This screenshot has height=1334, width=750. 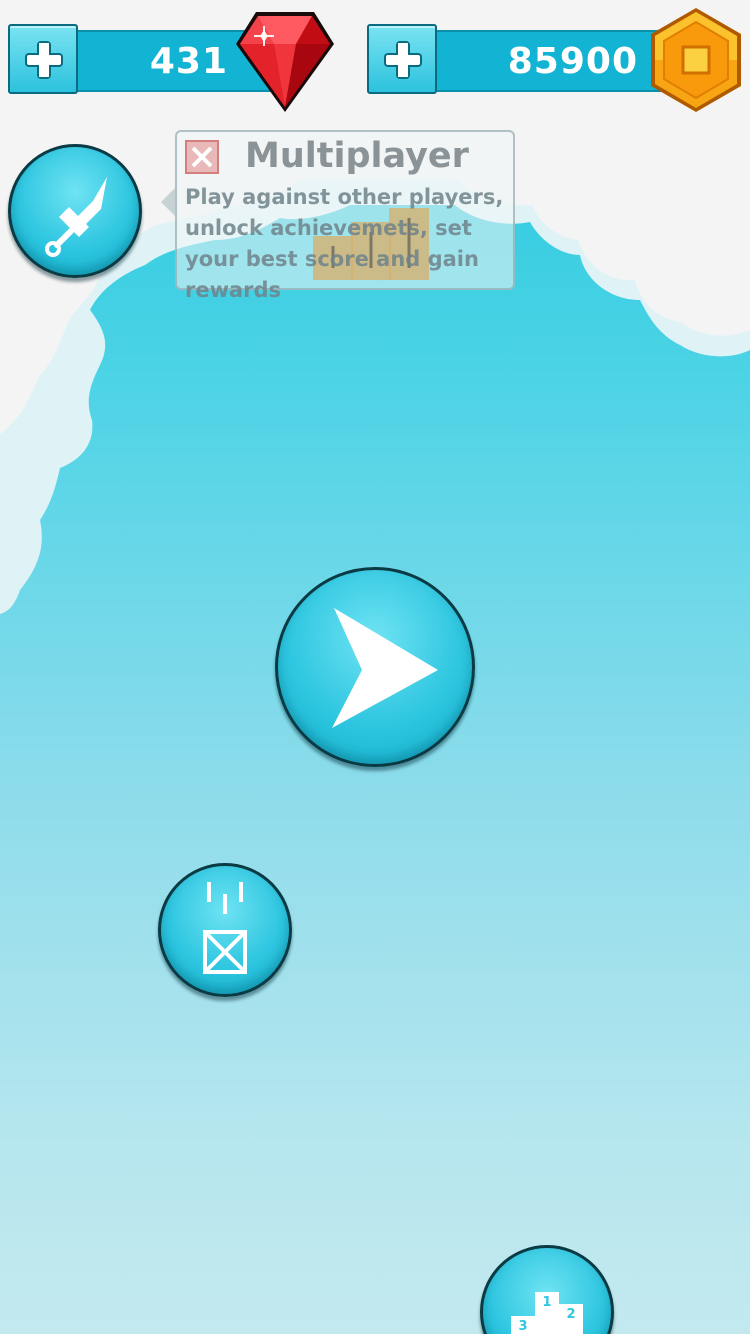 What do you see at coordinates (570, 1314) in the screenshot?
I see `podium-label-second: 2` at bounding box center [570, 1314].